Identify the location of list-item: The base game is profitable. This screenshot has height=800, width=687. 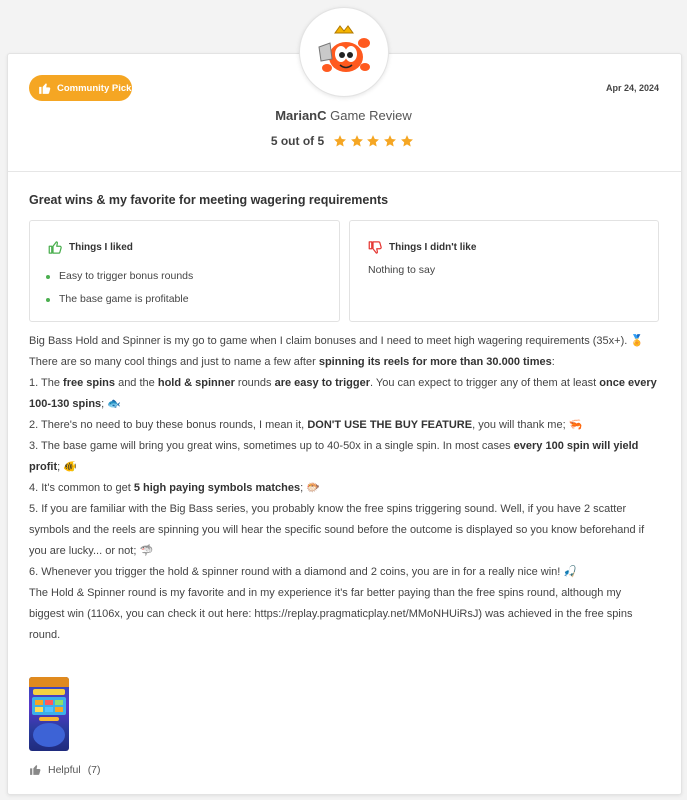
(119, 299).